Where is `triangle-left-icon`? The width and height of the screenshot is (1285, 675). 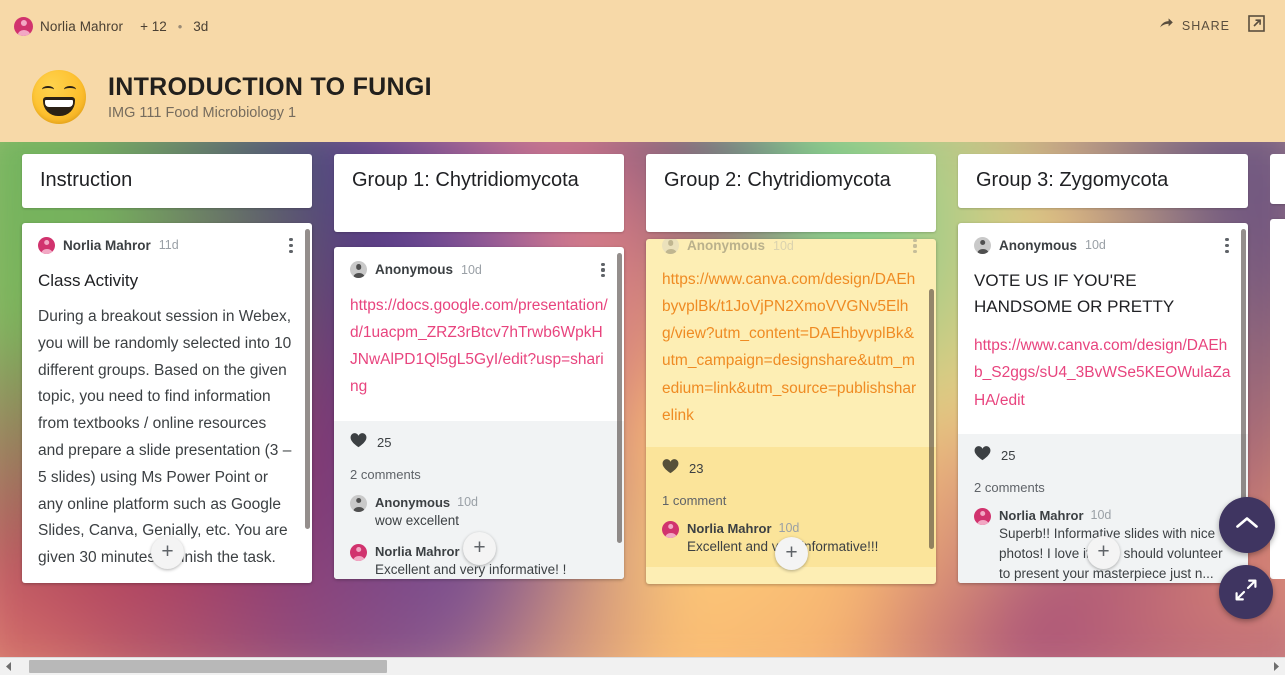
triangle-left-icon is located at coordinates (8, 666).